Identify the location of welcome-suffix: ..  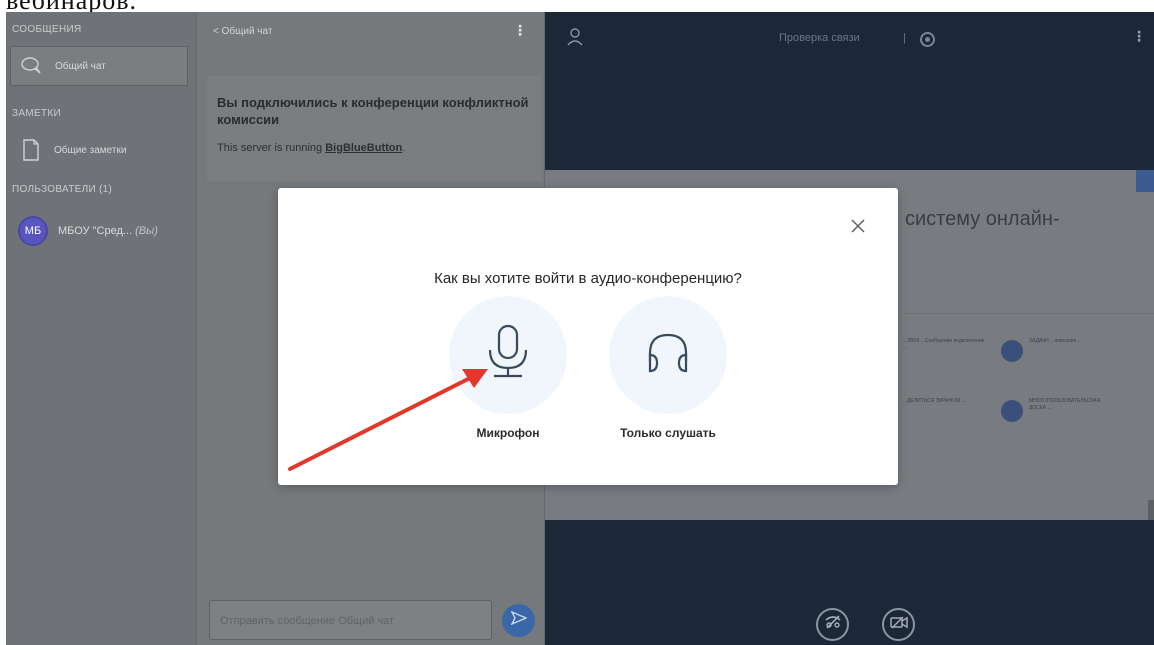
(404, 148).